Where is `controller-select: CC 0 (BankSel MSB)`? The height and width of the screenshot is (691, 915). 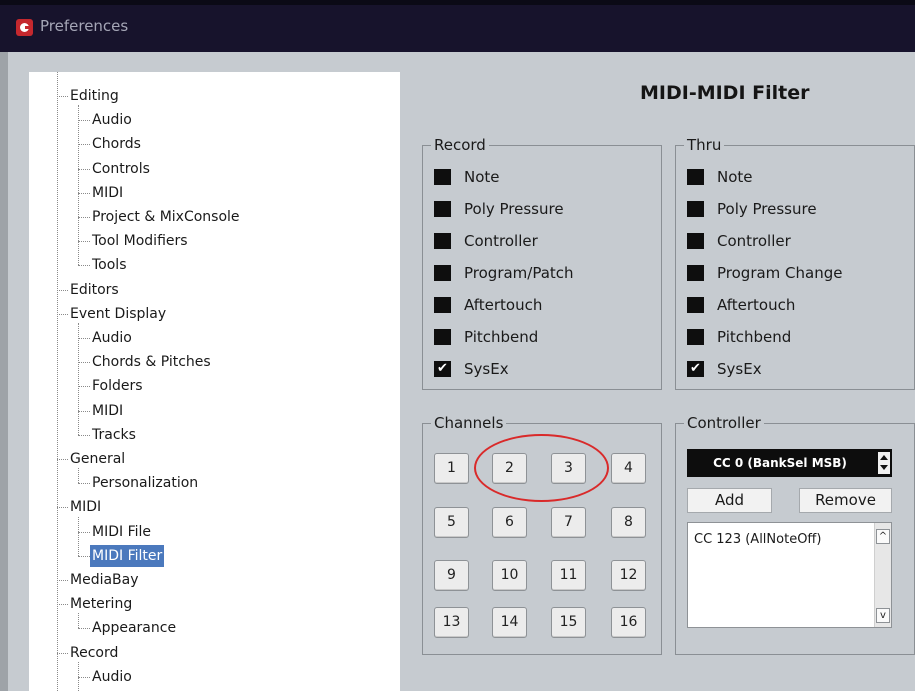 controller-select: CC 0 (BankSel MSB) is located at coordinates (789, 463).